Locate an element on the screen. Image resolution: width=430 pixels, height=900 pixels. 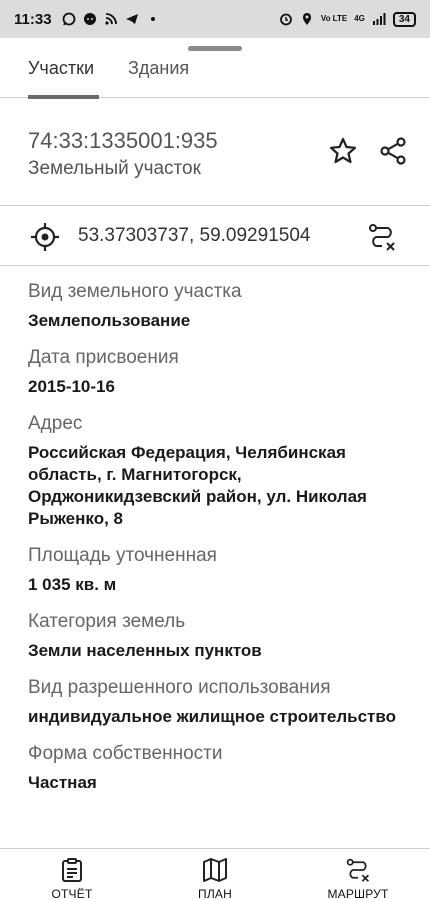
parcel-type: Земельный участок is located at coordinates (114, 168).